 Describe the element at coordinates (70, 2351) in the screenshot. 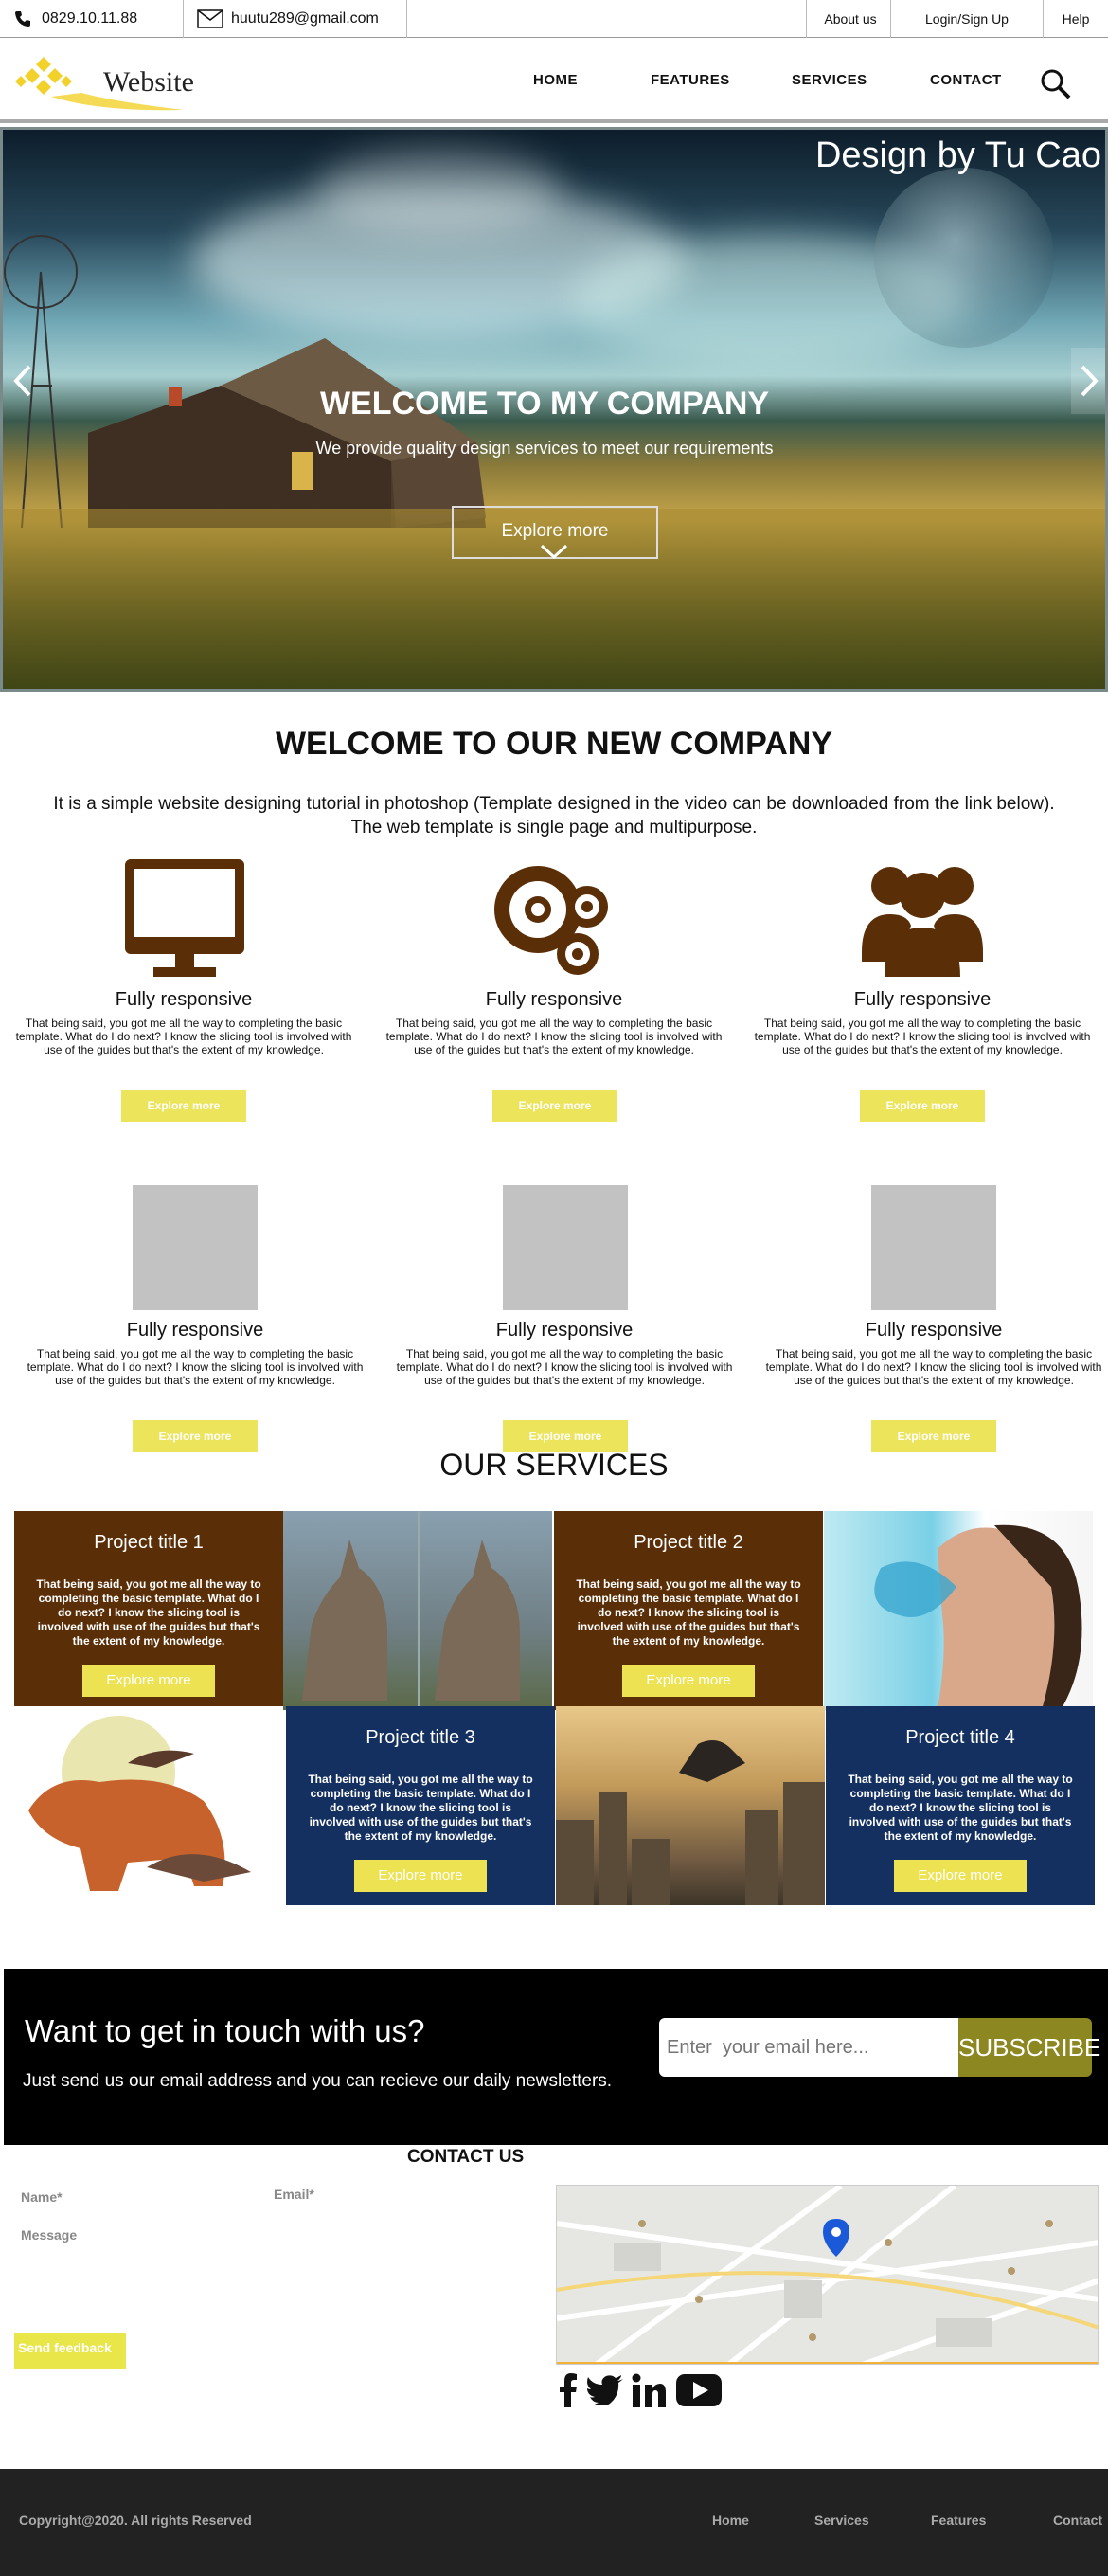

I see `send-feedback-button: Send feedback` at that location.